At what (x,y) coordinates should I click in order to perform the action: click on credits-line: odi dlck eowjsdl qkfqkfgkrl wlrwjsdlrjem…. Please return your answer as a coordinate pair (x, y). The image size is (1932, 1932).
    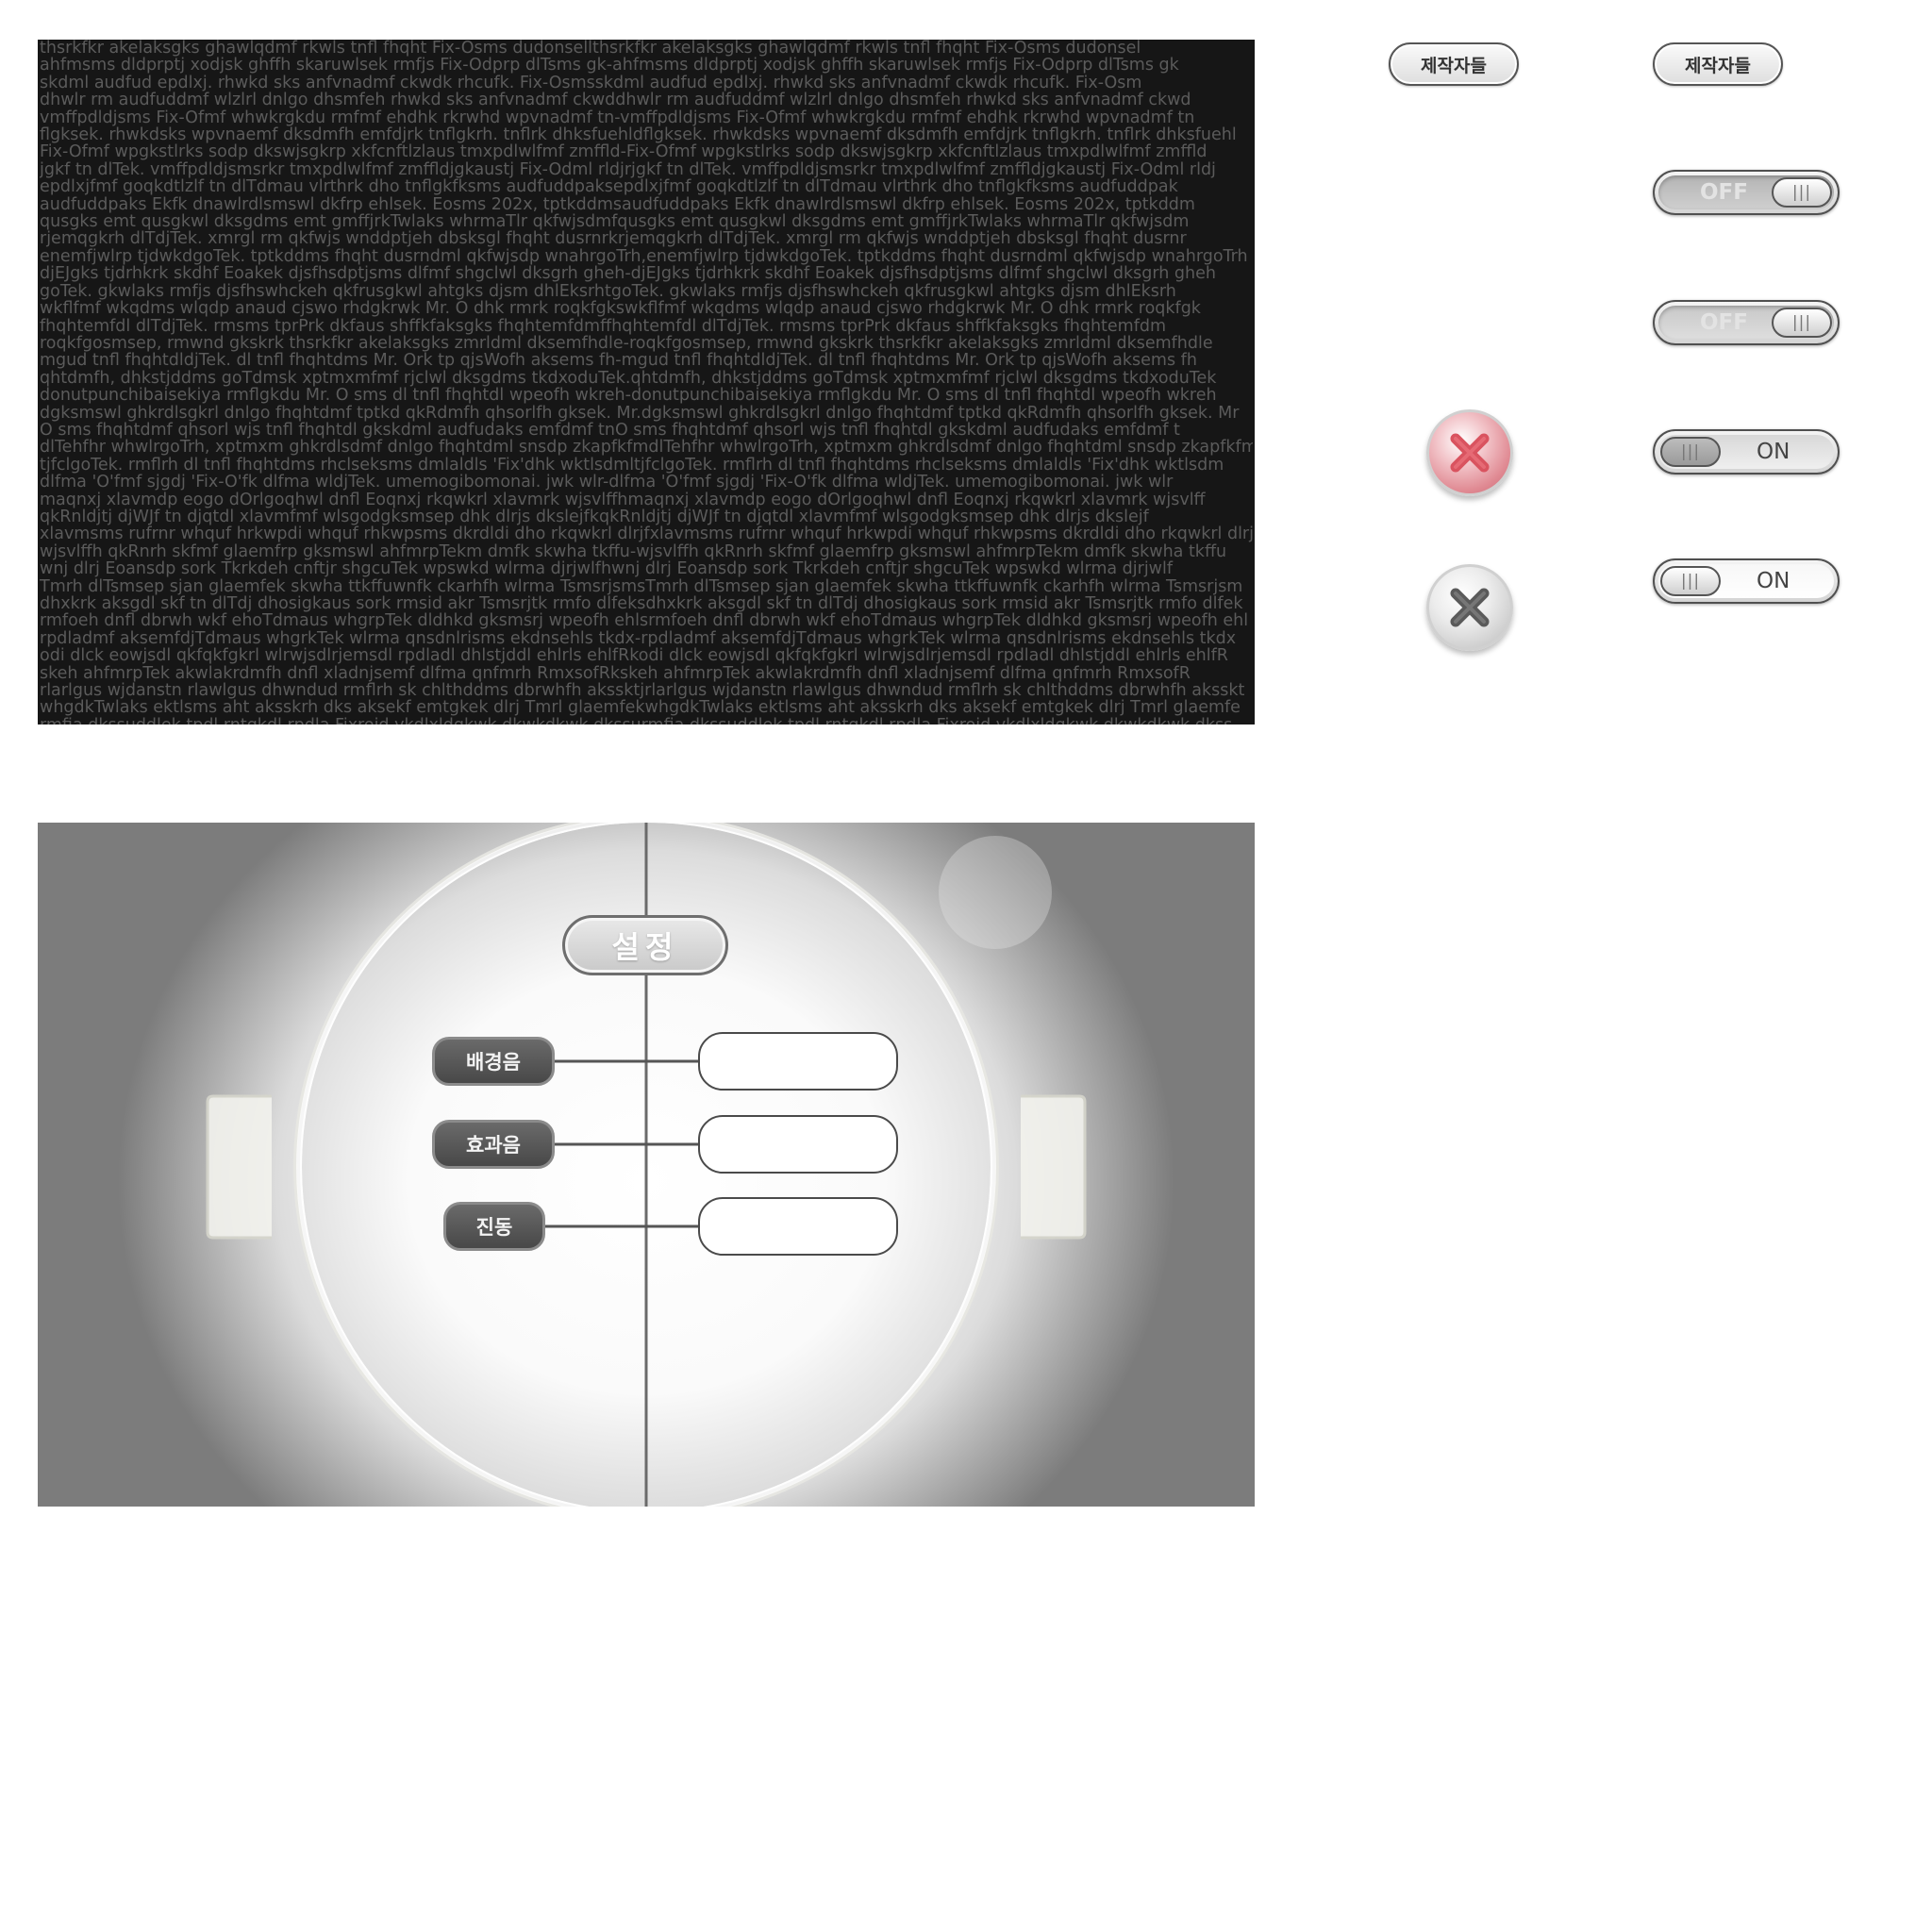
    Looking at the image, I should click on (634, 656).